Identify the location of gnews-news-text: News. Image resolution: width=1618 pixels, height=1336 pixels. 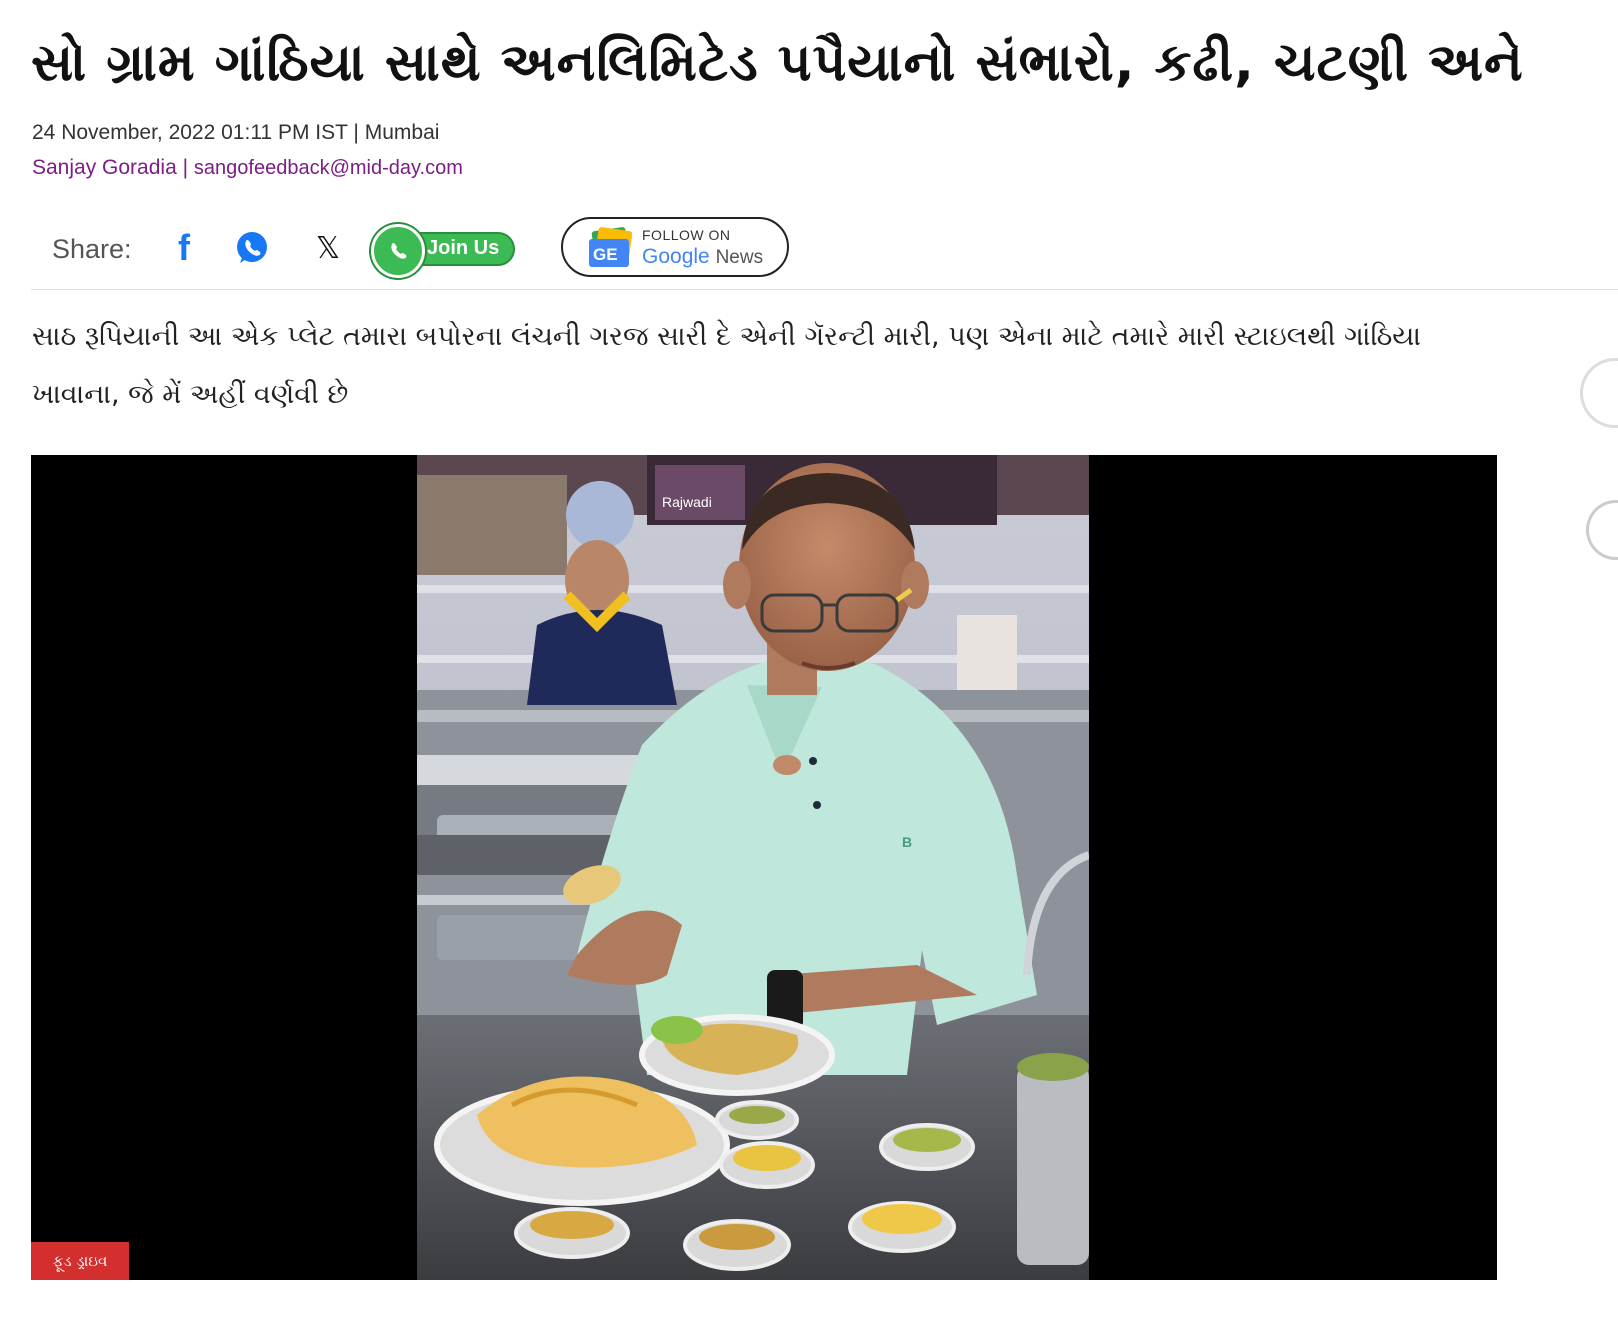
(739, 257).